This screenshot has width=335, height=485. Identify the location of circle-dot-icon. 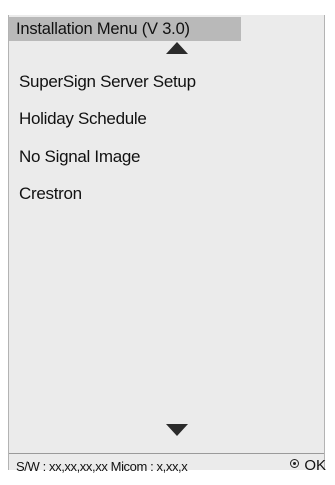
(295, 463).